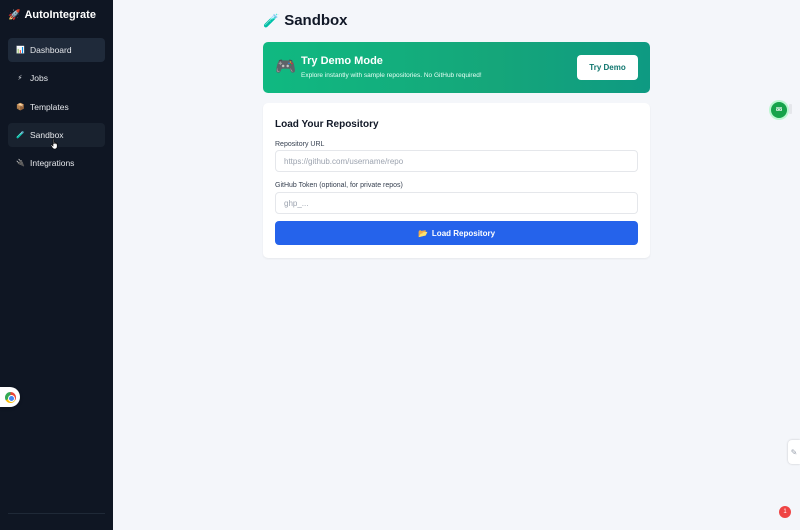 The width and height of the screenshot is (800, 530). What do you see at coordinates (49, 106) in the screenshot?
I see `sidebar-item-label: Templates` at bounding box center [49, 106].